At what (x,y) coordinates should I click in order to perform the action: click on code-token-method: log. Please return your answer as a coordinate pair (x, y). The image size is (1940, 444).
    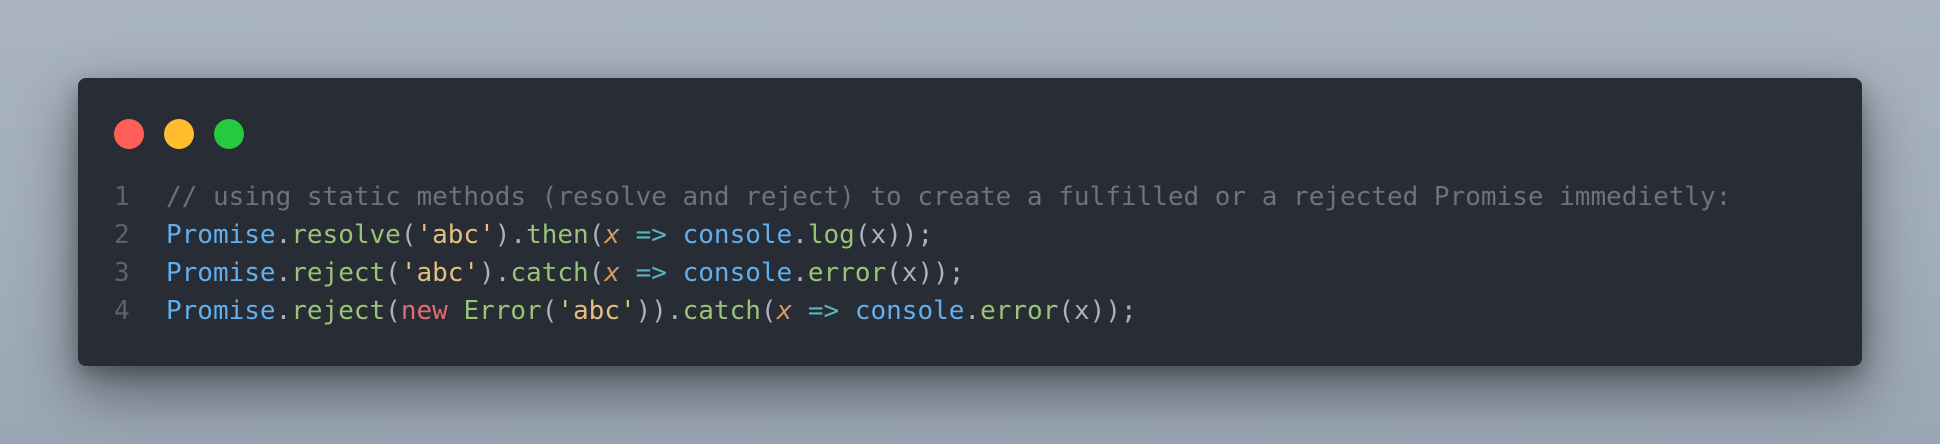
    Looking at the image, I should click on (831, 235).